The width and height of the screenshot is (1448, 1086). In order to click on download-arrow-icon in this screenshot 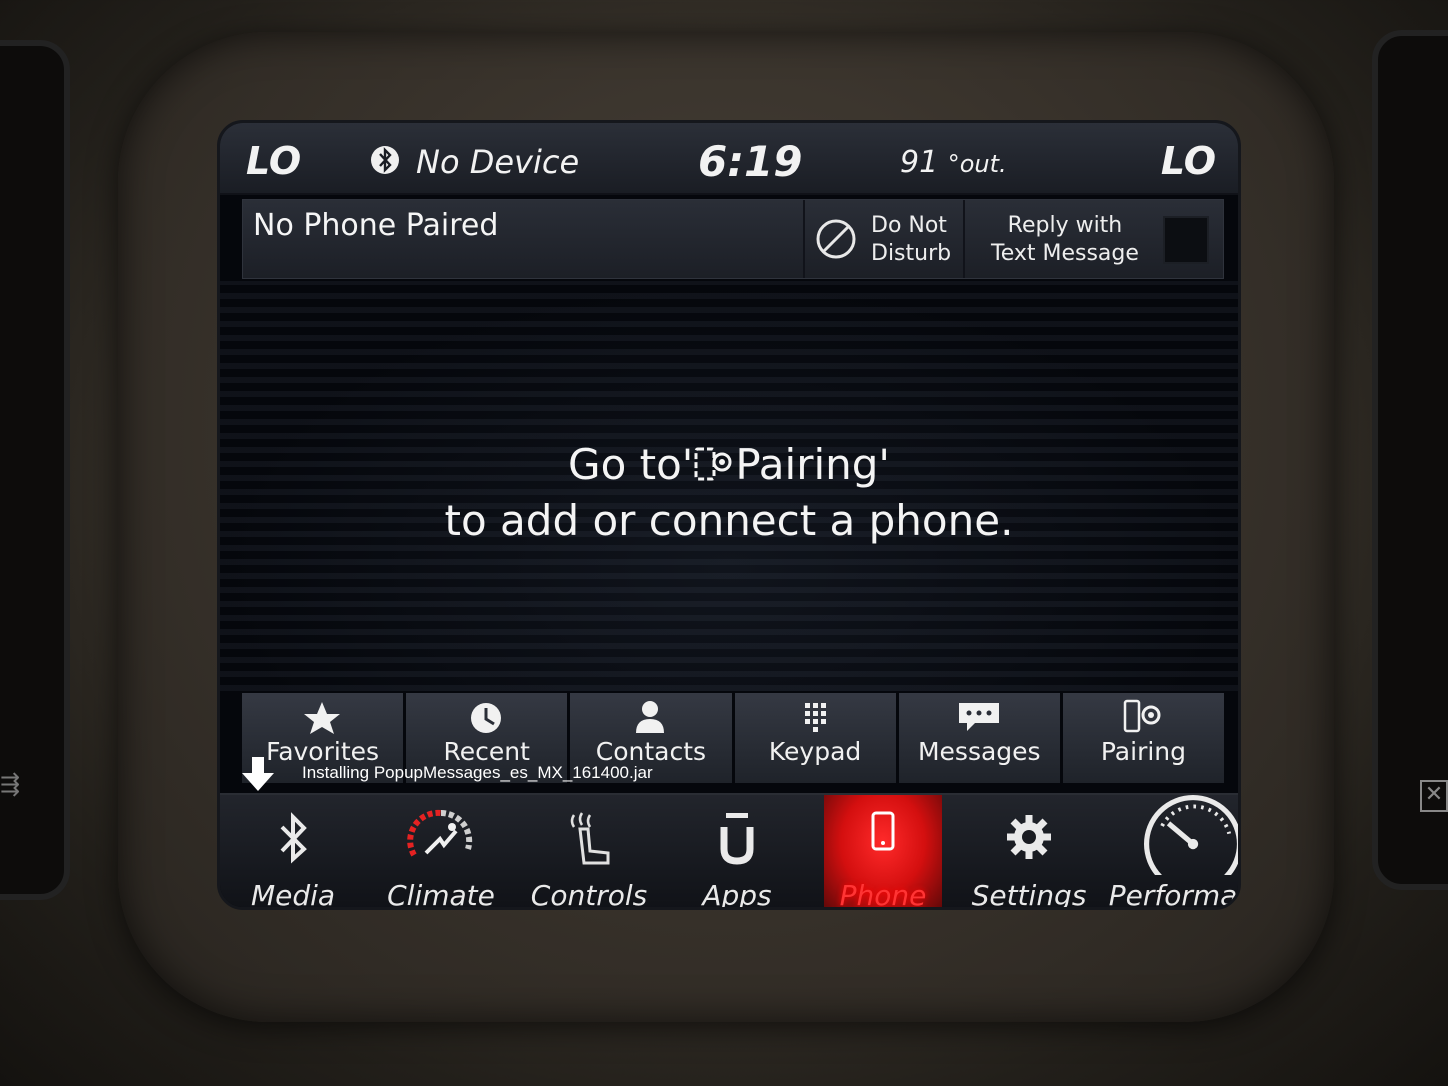, I will do `click(258, 774)`.